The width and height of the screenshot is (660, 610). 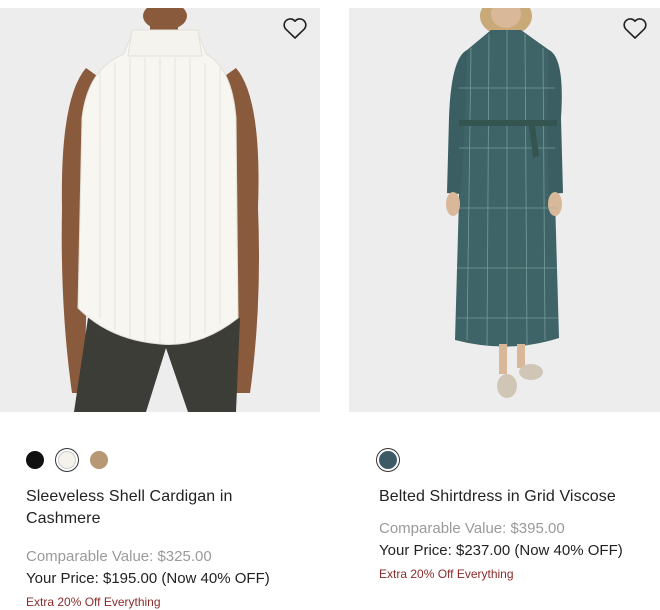 I want to click on swatch-teal-grid, so click(x=388, y=460).